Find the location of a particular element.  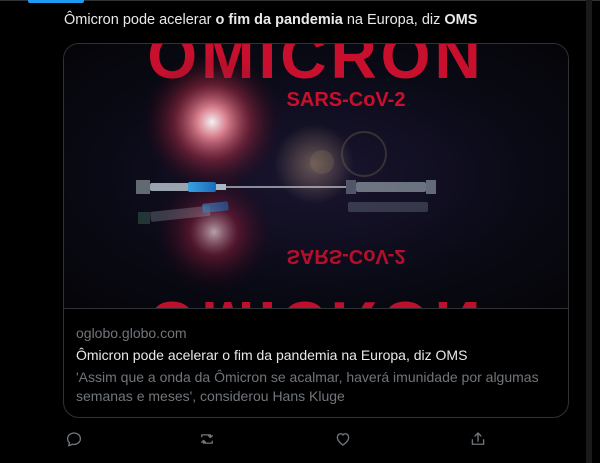

tweet-text-bold: o fim da pandemia is located at coordinates (279, 20).